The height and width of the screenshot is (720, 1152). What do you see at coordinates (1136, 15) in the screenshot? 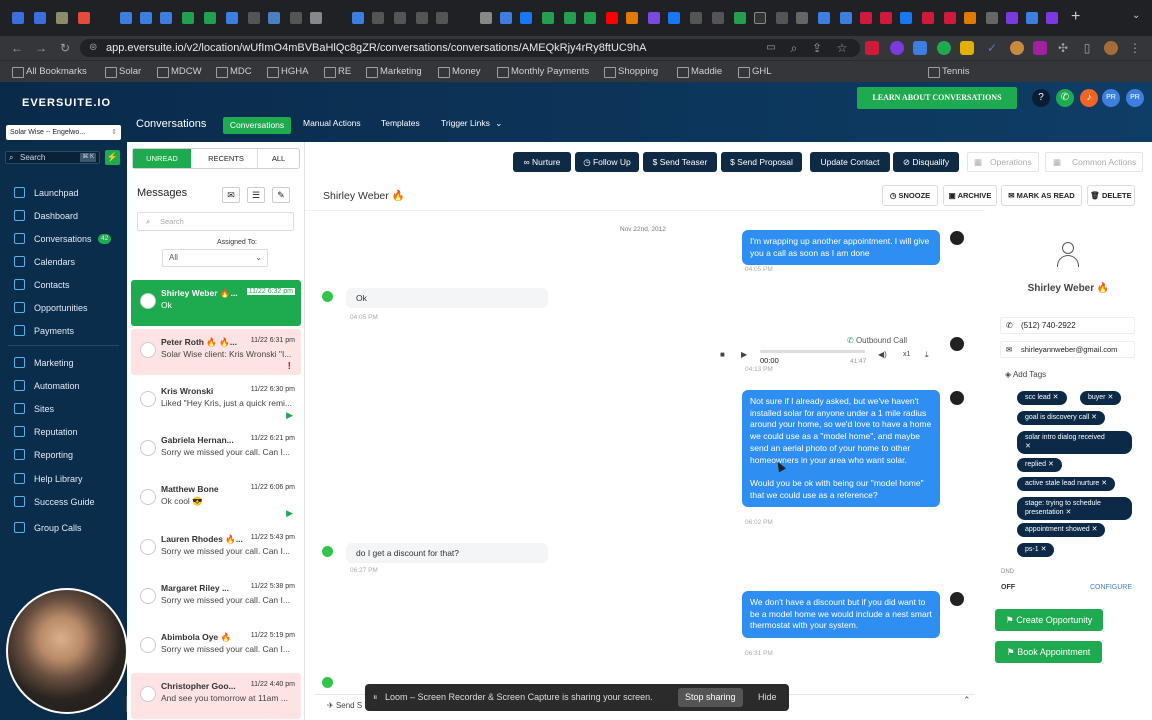
I see `tab-search-chevron-icon: ⌄` at bounding box center [1136, 15].